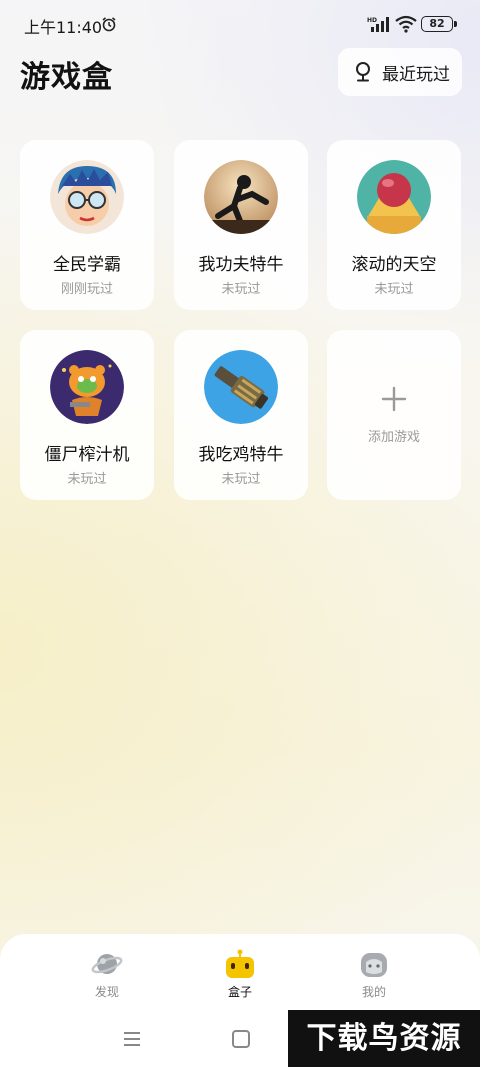 This screenshot has height=1067, width=480. What do you see at coordinates (66, 77) in the screenshot?
I see `page-title: 游戏盒` at bounding box center [66, 77].